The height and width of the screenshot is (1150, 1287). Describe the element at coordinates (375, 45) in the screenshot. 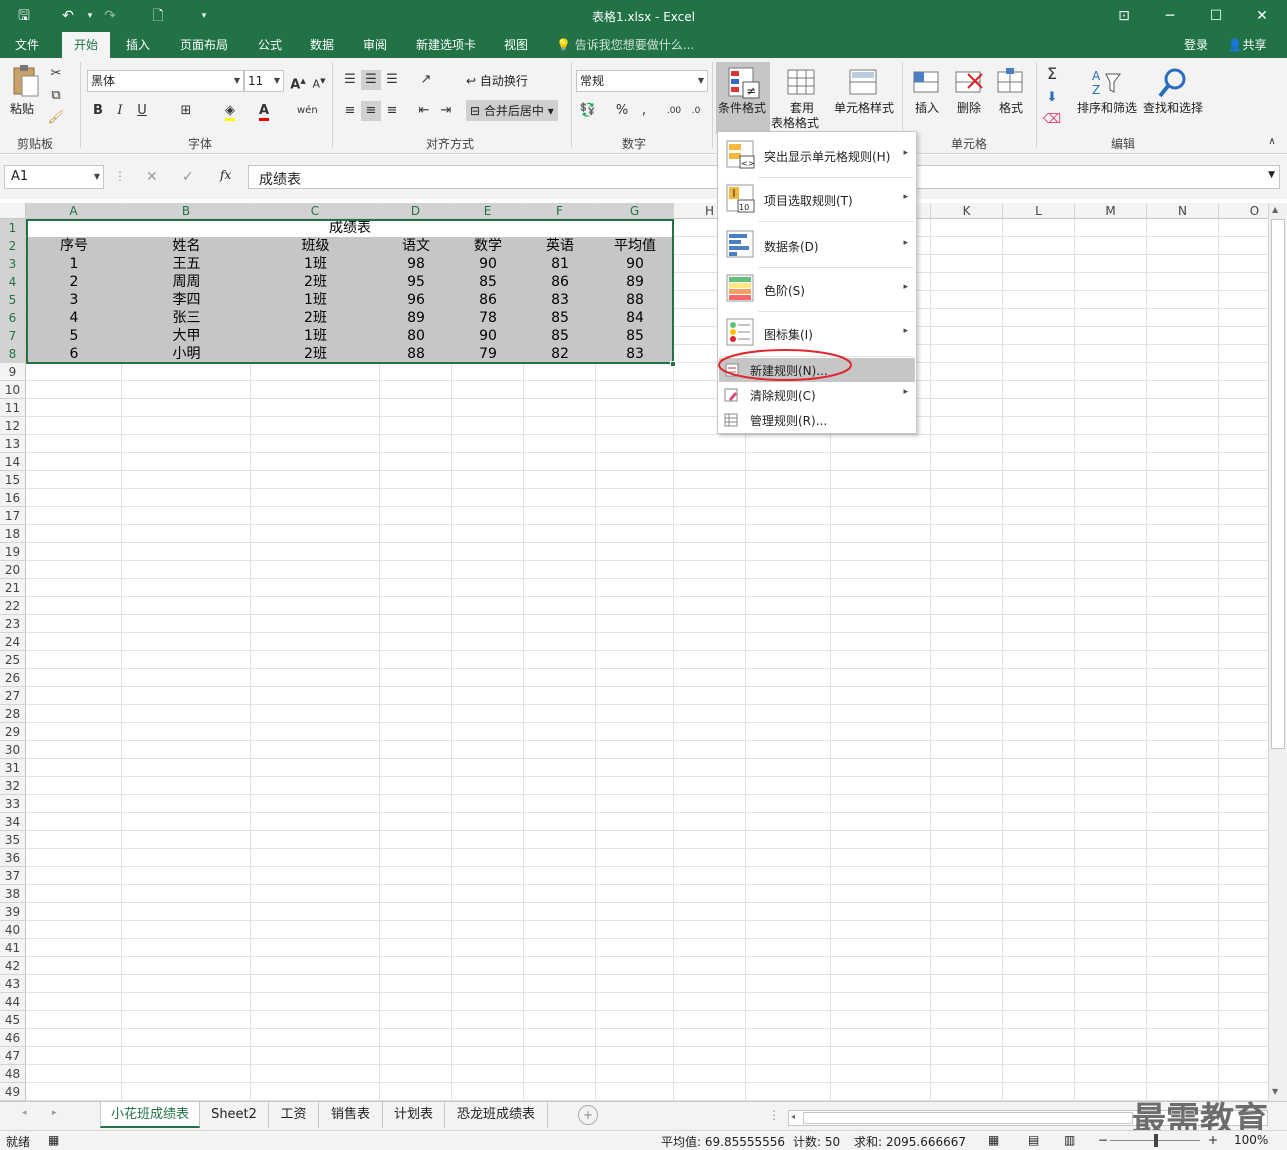

I see `tab-review: 审阅` at that location.